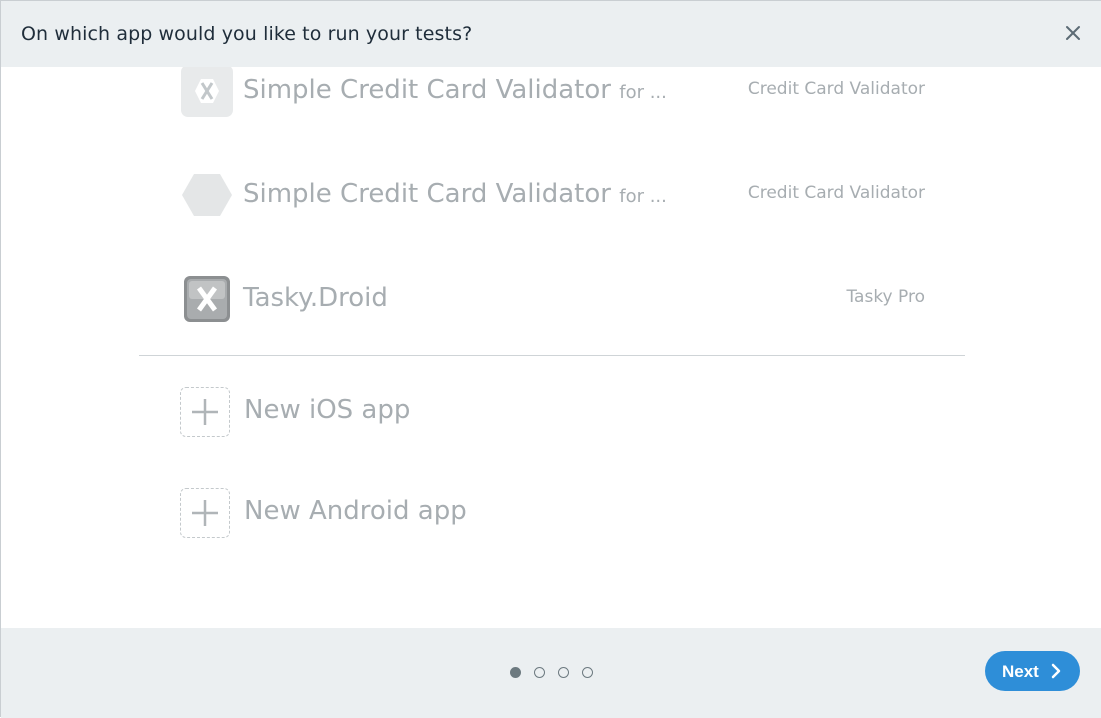  Describe the element at coordinates (1020, 671) in the screenshot. I see `next-label: Next` at that location.